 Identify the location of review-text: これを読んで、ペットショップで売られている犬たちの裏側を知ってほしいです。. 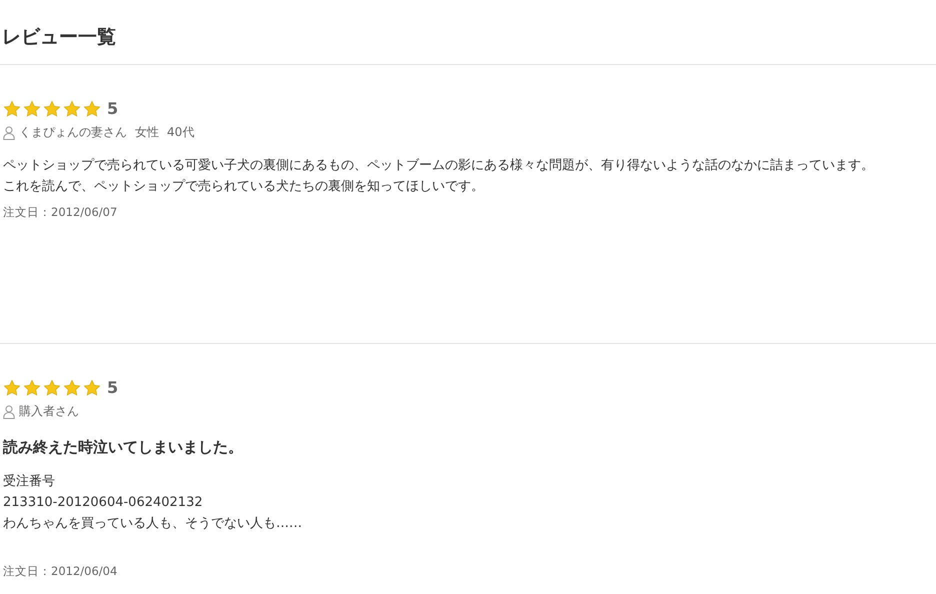
(244, 187).